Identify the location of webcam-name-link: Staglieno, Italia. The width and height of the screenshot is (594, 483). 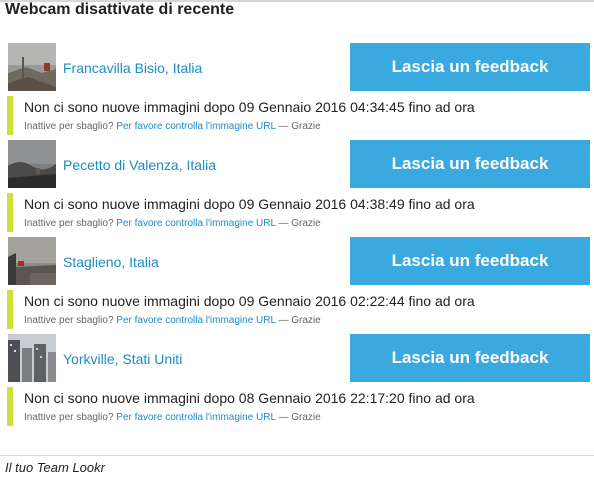
(111, 262).